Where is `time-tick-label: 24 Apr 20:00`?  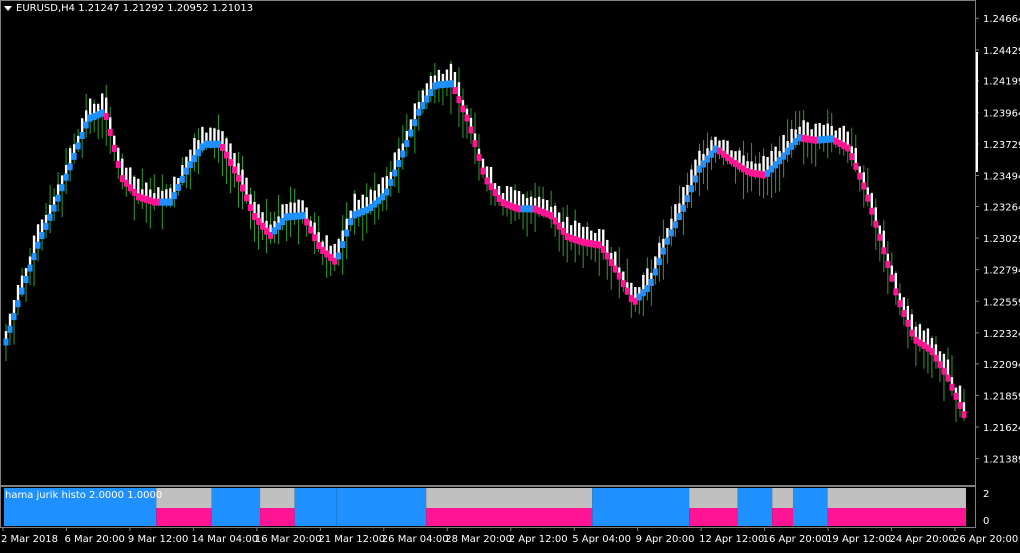
time-tick-label: 24 Apr 20:00 is located at coordinates (922, 539).